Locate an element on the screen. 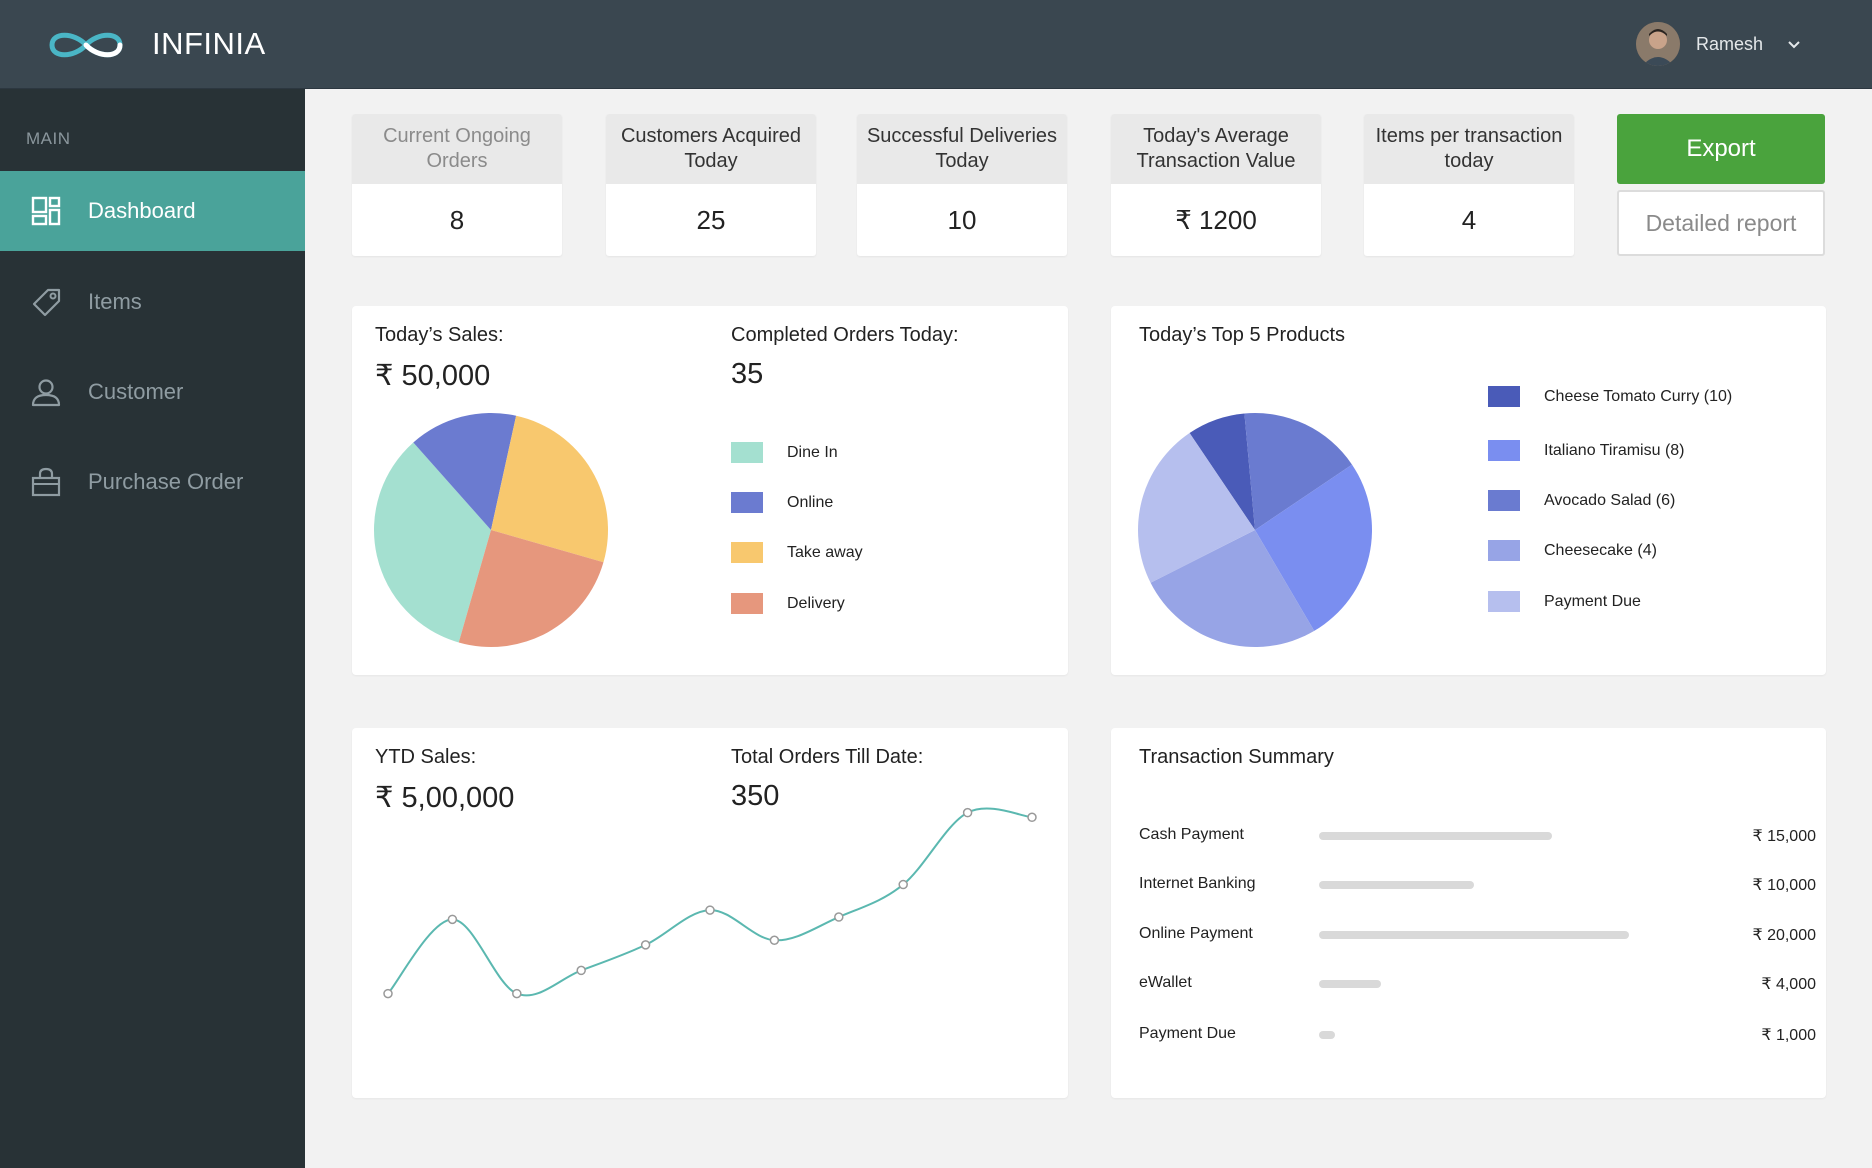 This screenshot has width=1872, height=1168. user-name: Ramesh is located at coordinates (1729, 44).